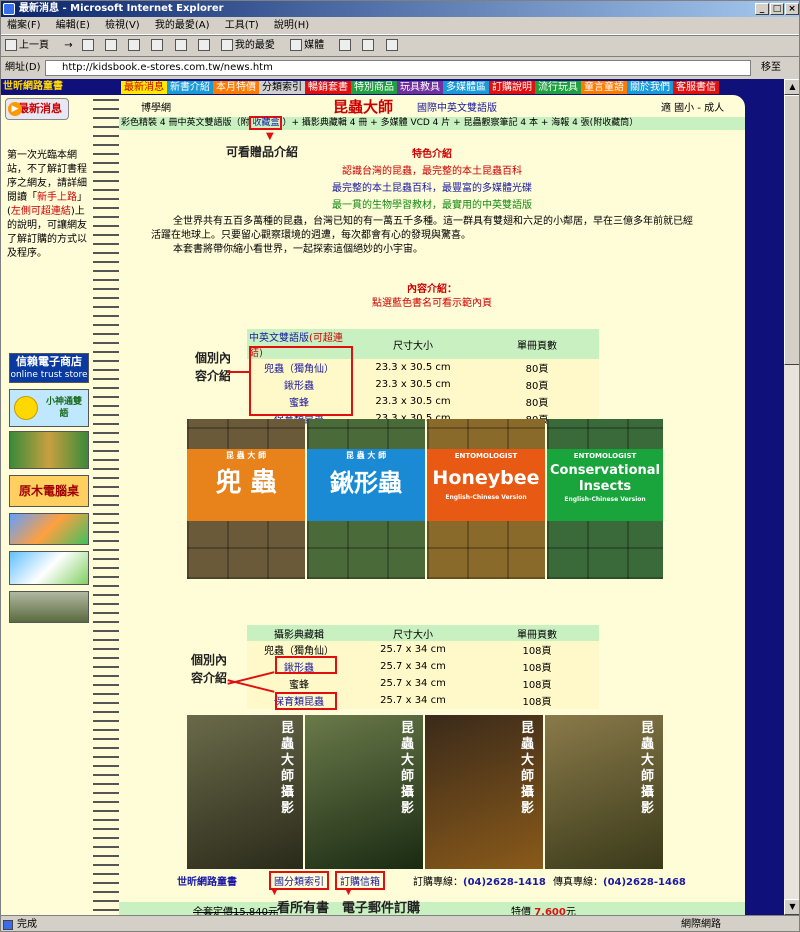 The height and width of the screenshot is (932, 800). I want to click on nav-item: 童言童語, so click(604, 87).